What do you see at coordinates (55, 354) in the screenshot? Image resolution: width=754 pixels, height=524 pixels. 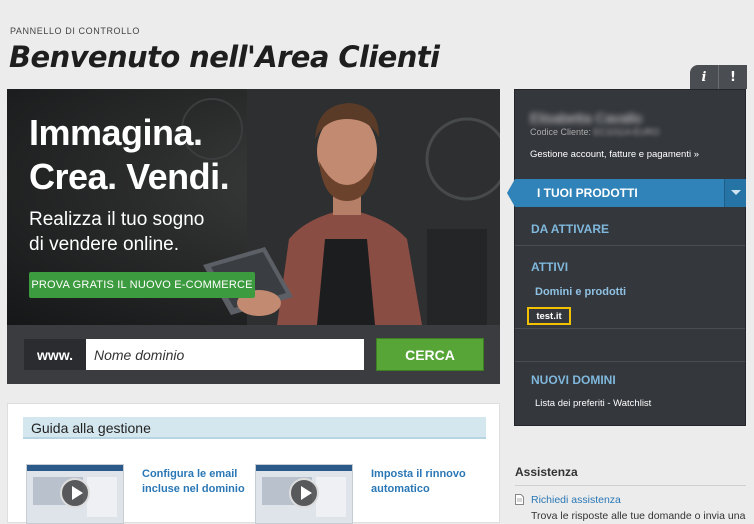 I see `www-prefix-label: www.` at bounding box center [55, 354].